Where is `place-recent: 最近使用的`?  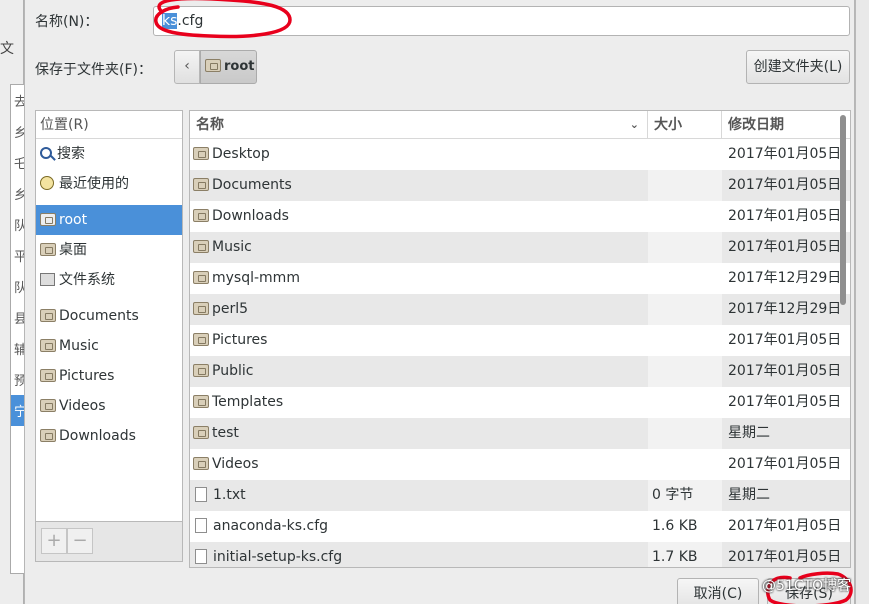
place-recent: 最近使用的 is located at coordinates (109, 184).